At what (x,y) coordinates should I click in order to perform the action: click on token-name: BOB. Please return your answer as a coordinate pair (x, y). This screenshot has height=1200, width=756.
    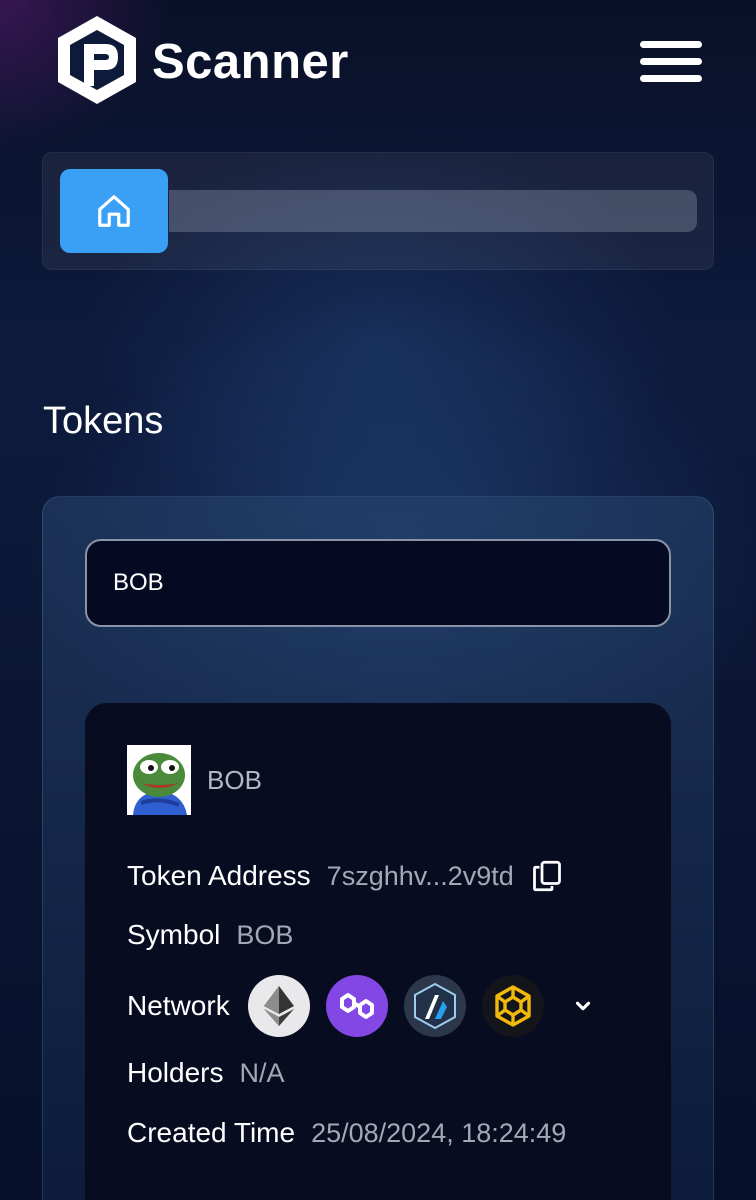
    Looking at the image, I should click on (234, 780).